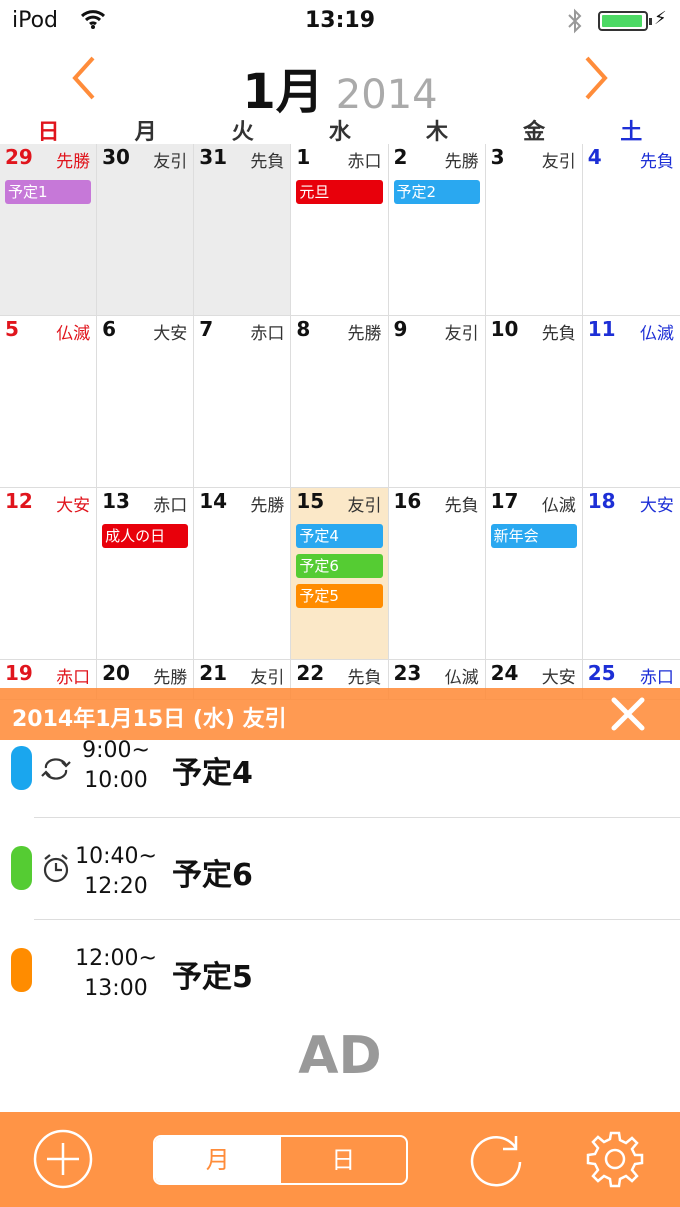 The width and height of the screenshot is (680, 1207). Describe the element at coordinates (146, 573) in the screenshot. I see `calendar-day-cell: 13 赤口成人の日` at that location.